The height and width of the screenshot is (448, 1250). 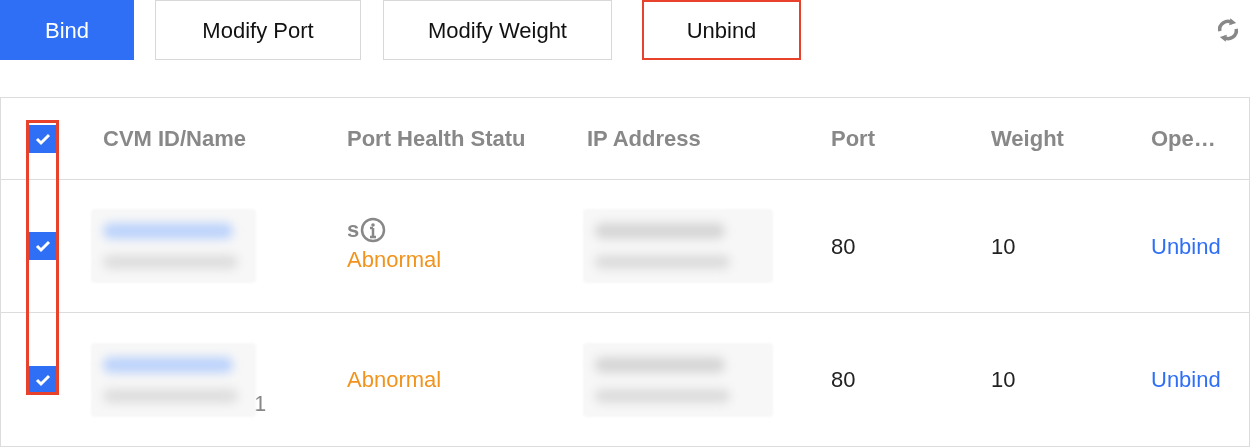 What do you see at coordinates (373, 229) in the screenshot?
I see `info-icon` at bounding box center [373, 229].